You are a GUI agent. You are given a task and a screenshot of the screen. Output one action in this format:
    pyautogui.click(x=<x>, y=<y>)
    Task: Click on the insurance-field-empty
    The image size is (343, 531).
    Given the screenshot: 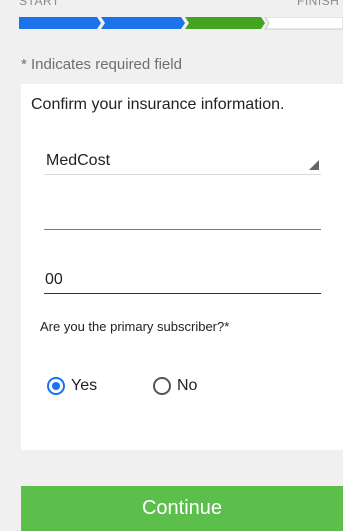 What is the action you would take?
    pyautogui.click(x=182, y=229)
    